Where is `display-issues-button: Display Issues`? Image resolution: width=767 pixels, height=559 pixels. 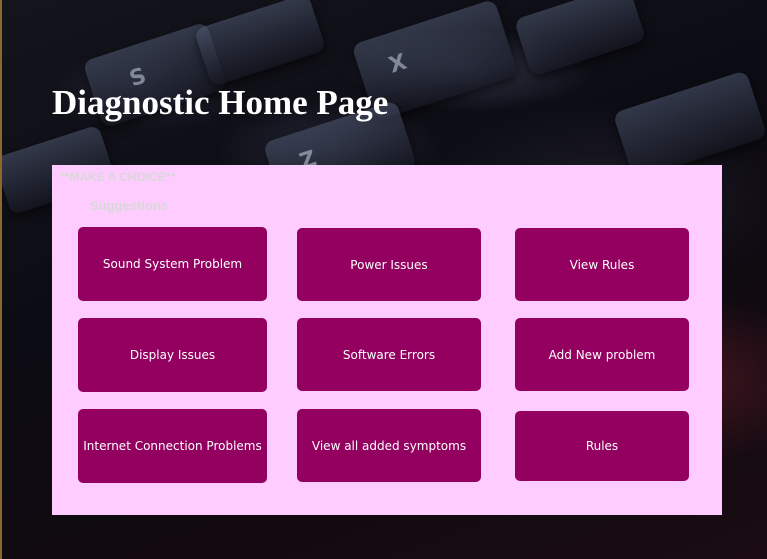 display-issues-button: Display Issues is located at coordinates (172, 355).